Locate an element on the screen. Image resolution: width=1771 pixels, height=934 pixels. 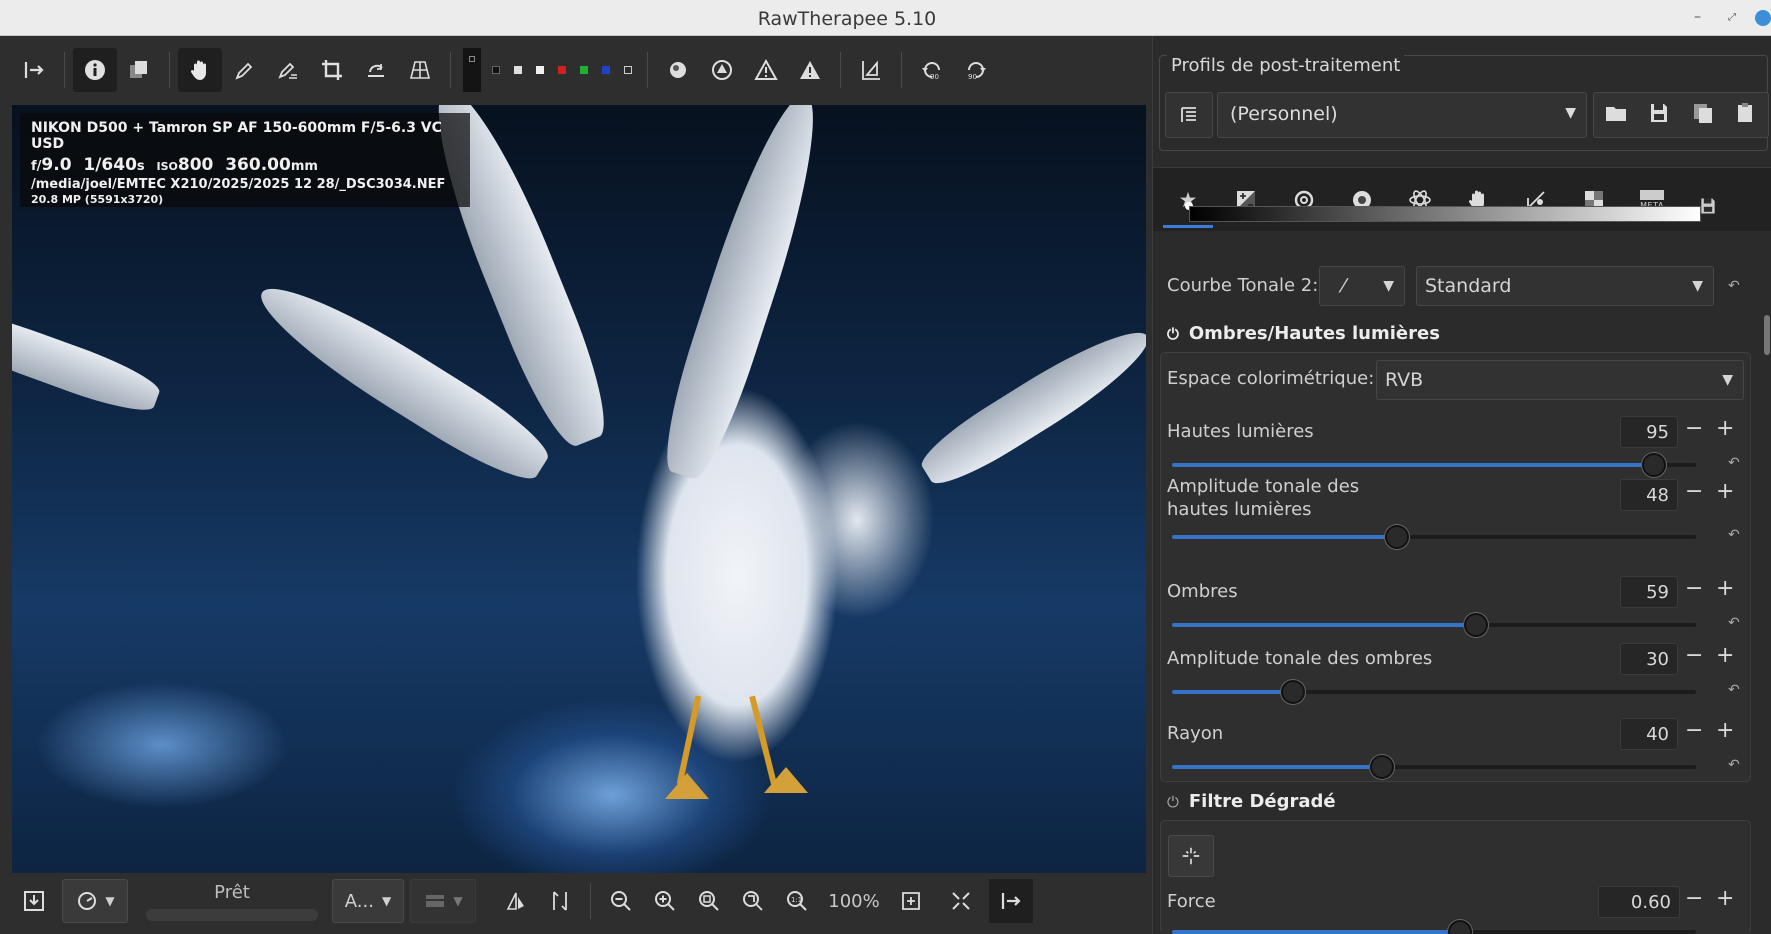
preview-blue-swatch is located at coordinates (606, 70).